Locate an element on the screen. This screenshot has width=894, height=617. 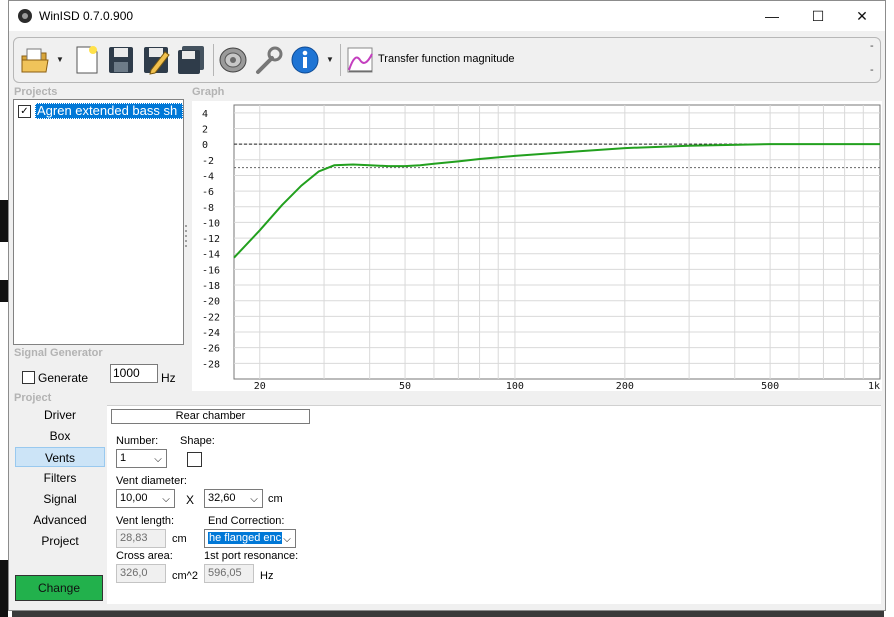
vent-diameter-select: 10,00 ⌵ is located at coordinates (145, 498).